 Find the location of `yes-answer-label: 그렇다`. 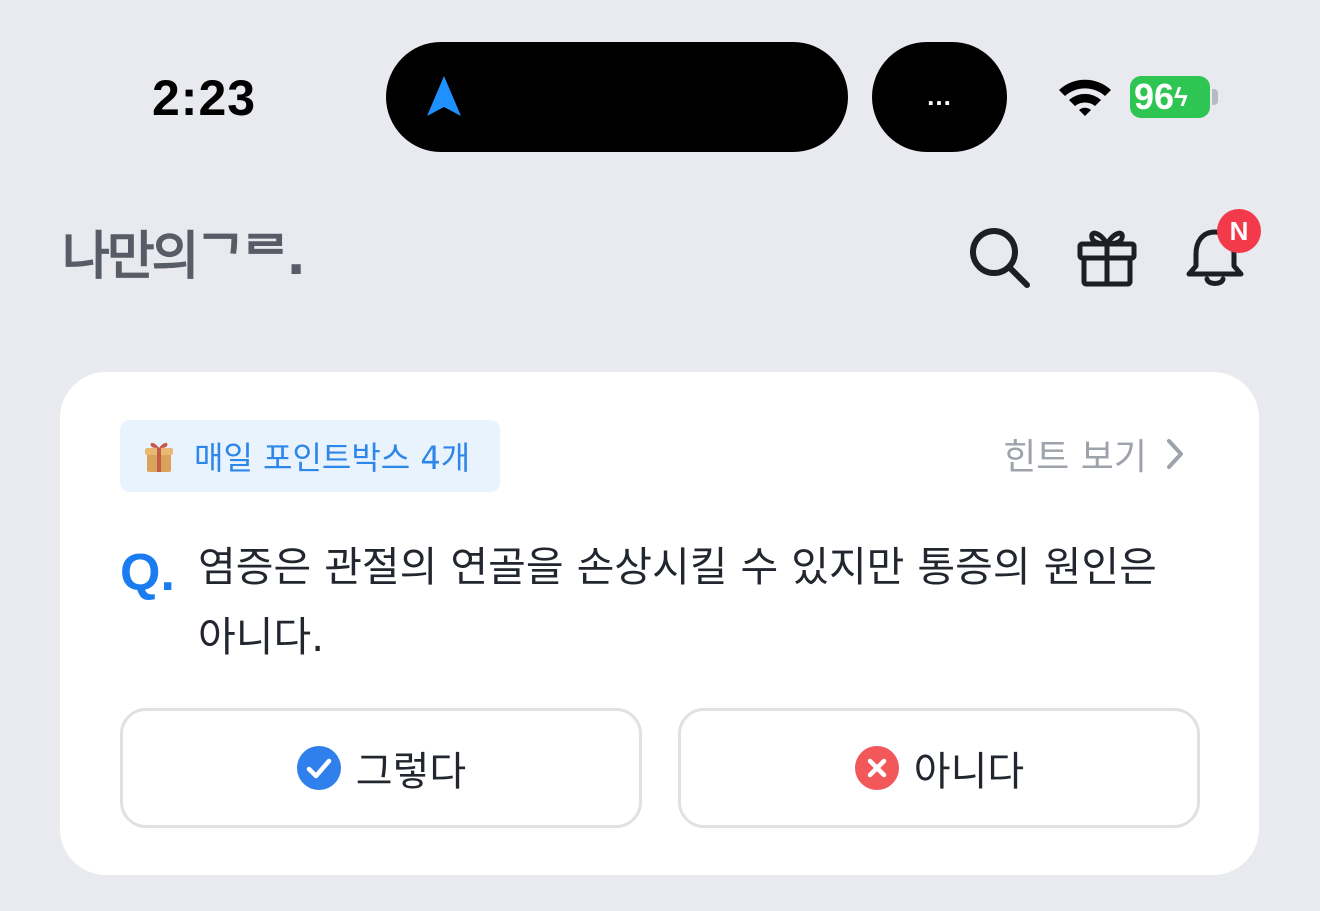

yes-answer-label: 그렇다 is located at coordinates (411, 772).